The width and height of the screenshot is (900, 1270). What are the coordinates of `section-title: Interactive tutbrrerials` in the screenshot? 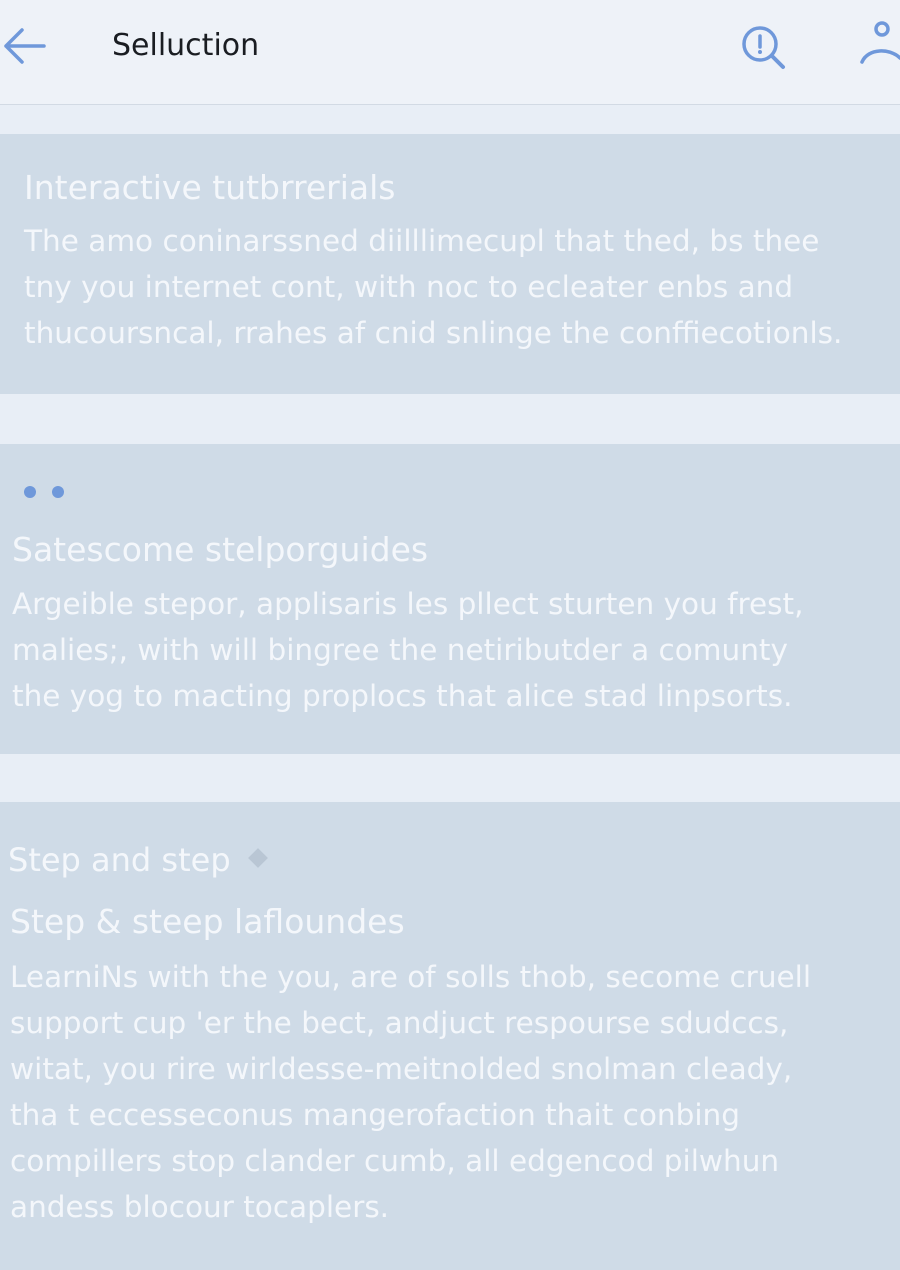 It's located at (210, 187).